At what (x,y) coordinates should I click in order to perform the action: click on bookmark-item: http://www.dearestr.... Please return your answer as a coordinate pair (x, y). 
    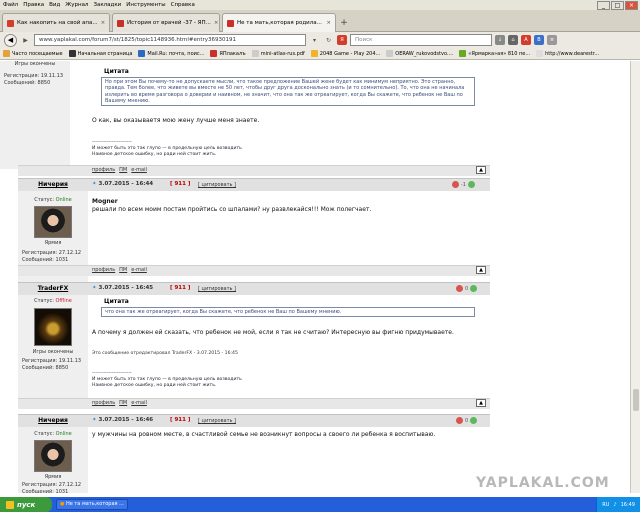
    Looking at the image, I should click on (567, 53).